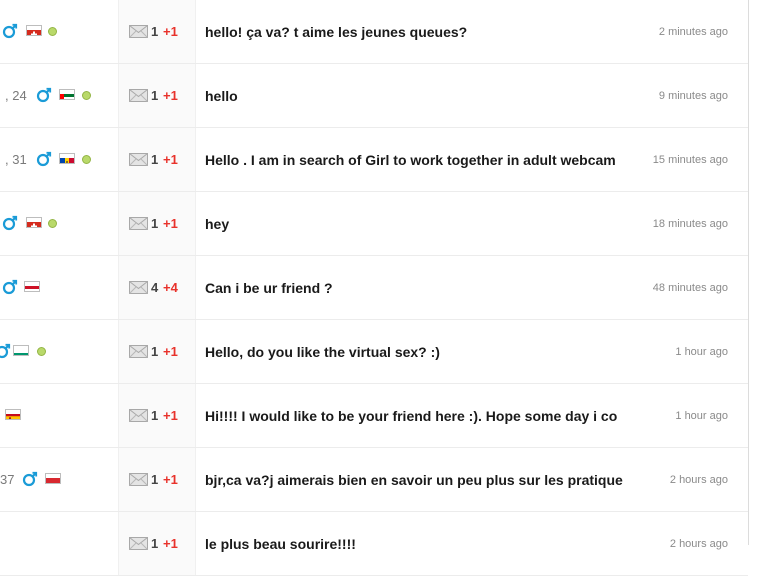 Image resolution: width=759 pixels, height=576 pixels. I want to click on sender-age: , 31, so click(16, 159).